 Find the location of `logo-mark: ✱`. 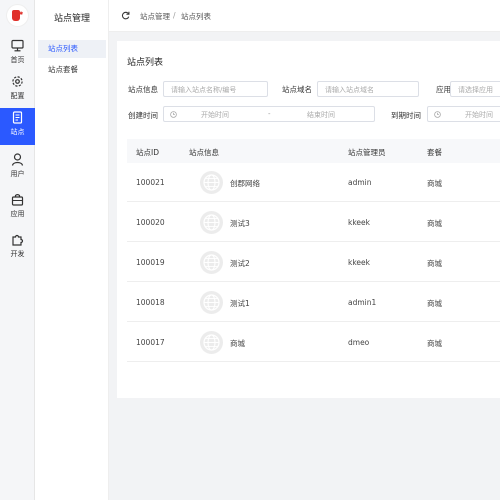

logo-mark: ✱ is located at coordinates (21, 14).